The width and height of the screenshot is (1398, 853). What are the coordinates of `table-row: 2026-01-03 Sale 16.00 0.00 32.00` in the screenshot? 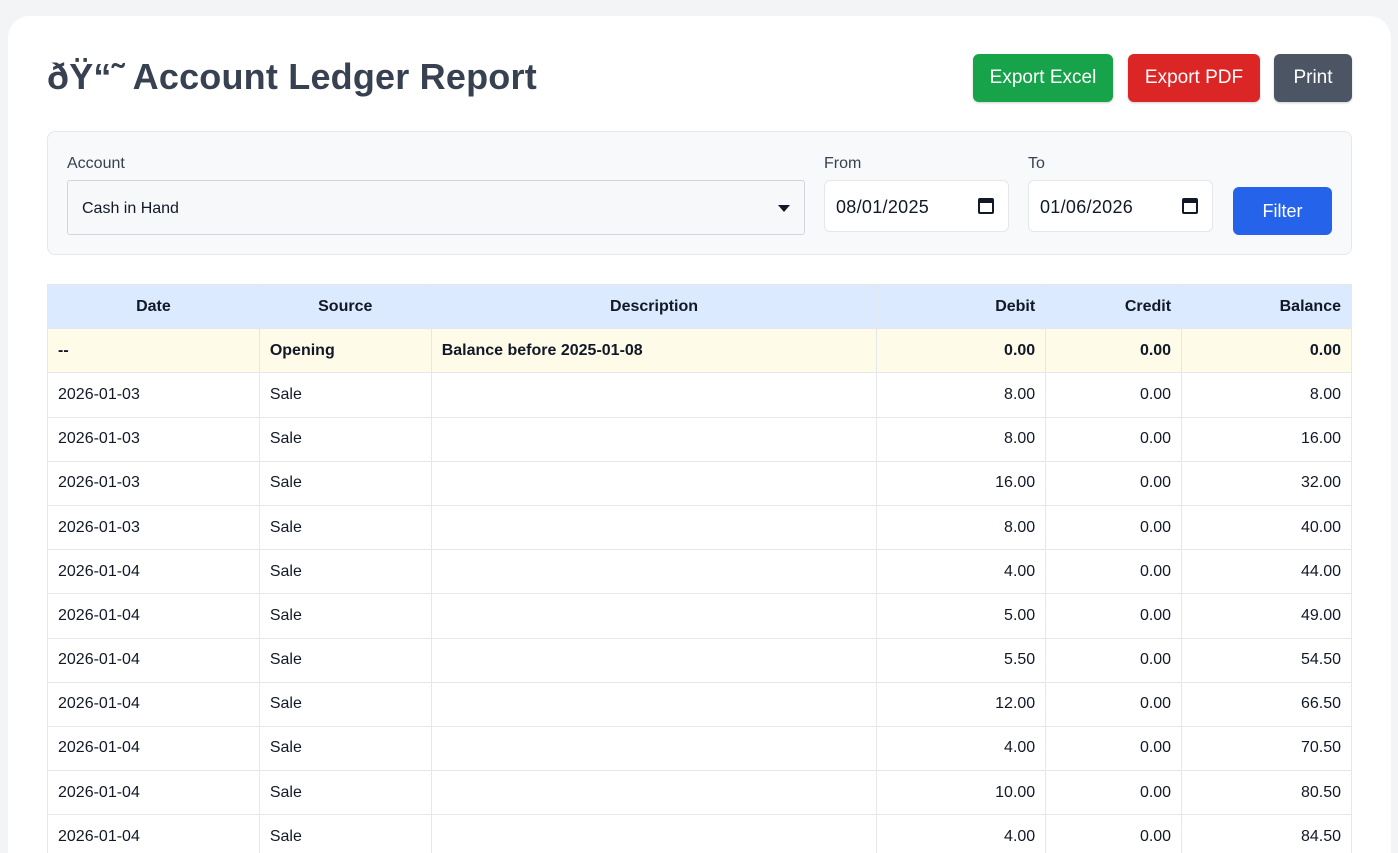 It's located at (699, 483).